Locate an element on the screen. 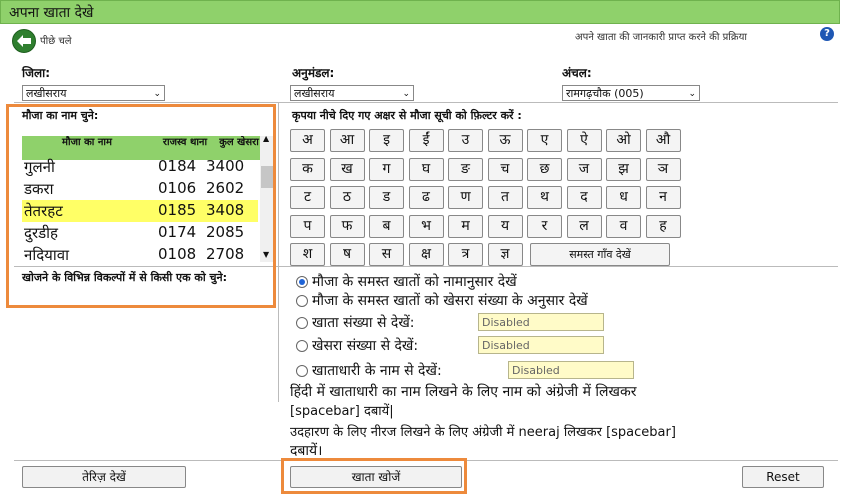  option-owner-name: खाताधारी के नाम से देखें: is located at coordinates (369, 370).